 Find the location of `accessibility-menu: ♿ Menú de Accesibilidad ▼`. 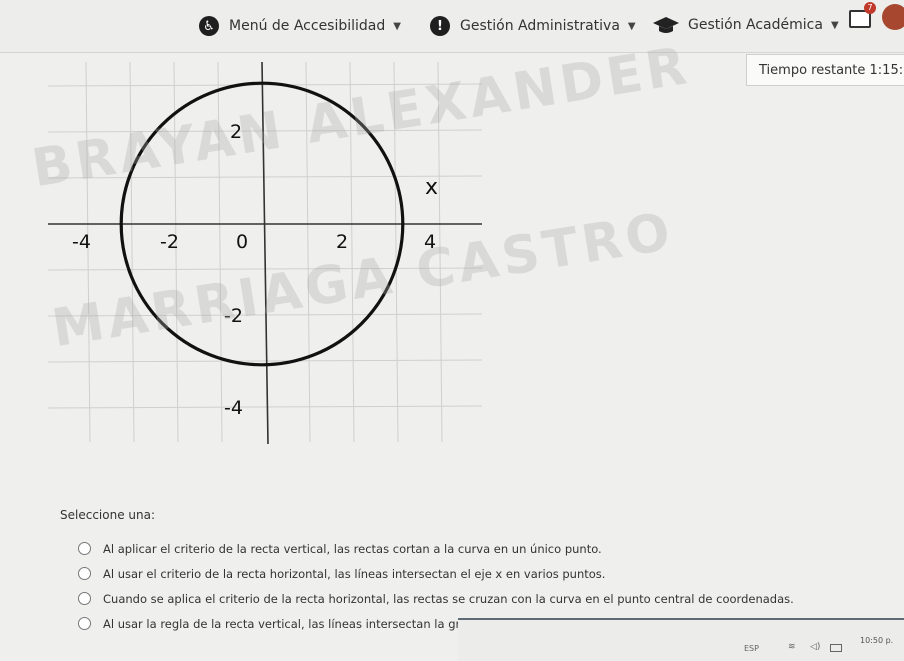

accessibility-menu: ♿ Menú de Accesibilidad ▼ is located at coordinates (300, 26).